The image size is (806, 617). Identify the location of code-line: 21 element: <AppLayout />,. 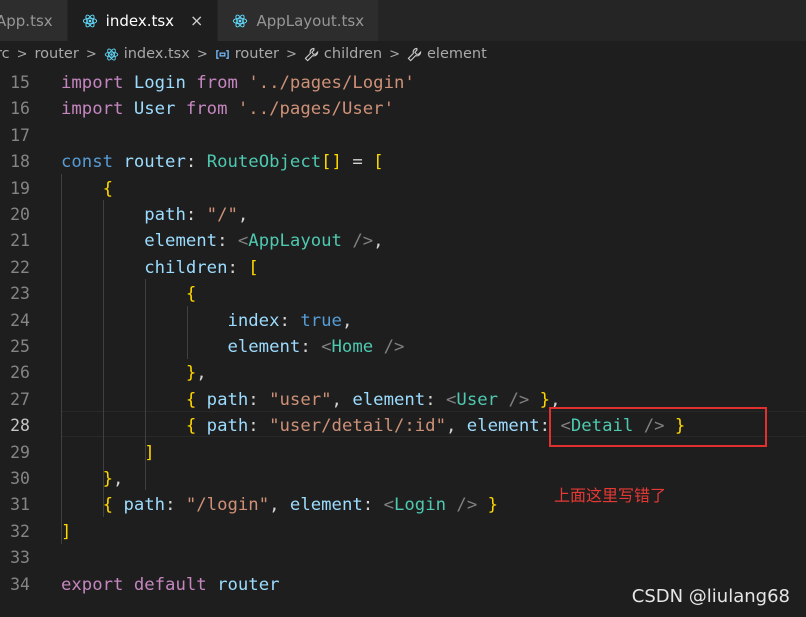
(197, 241).